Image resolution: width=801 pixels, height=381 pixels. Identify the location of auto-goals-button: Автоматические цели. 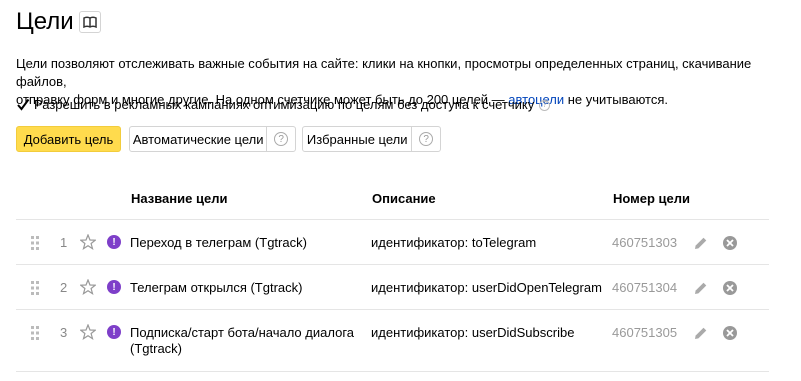
(198, 139).